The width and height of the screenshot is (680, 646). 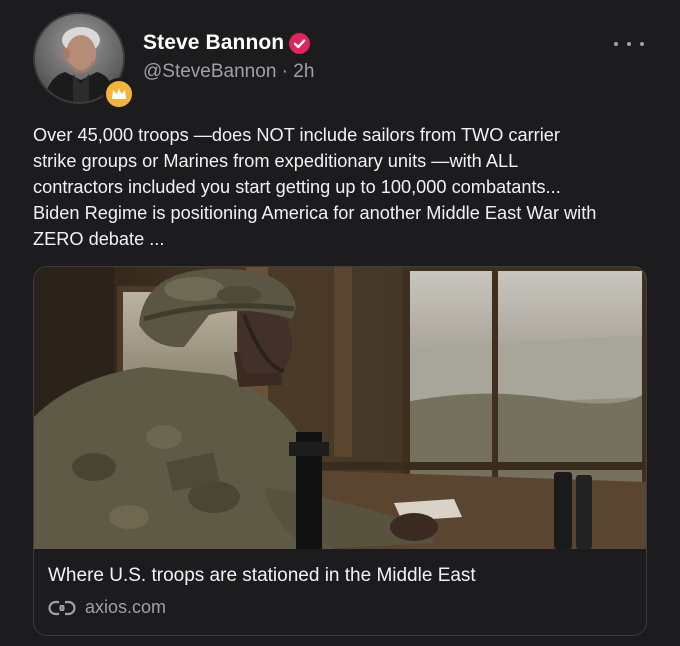 I want to click on link-icon, so click(x=62, y=607).